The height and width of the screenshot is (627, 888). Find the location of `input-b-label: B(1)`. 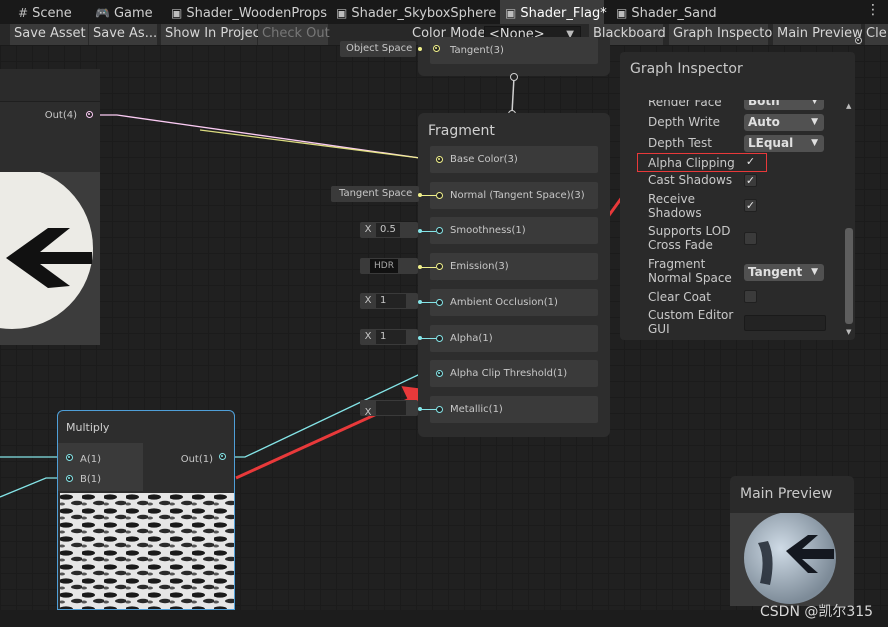

input-b-label: B(1) is located at coordinates (91, 479).